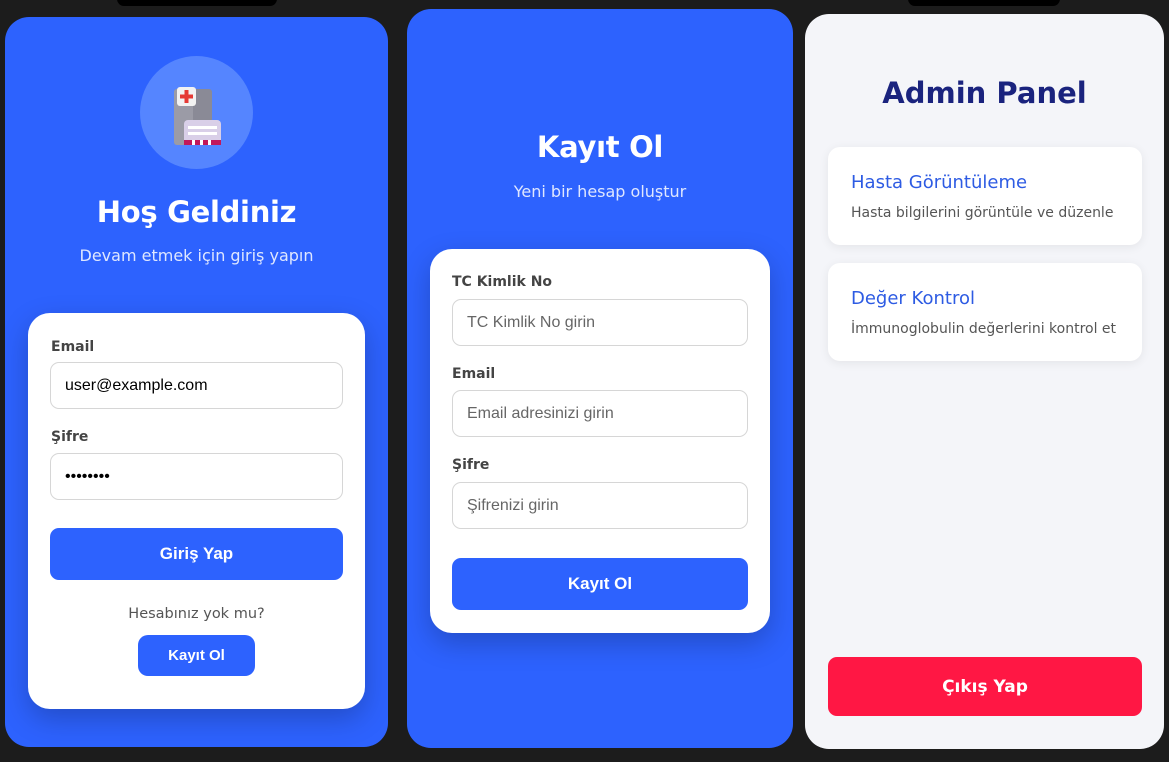 The image size is (1169, 762). Describe the element at coordinates (600, 584) in the screenshot. I see `register-submit-button: Kayıt Ol` at that location.